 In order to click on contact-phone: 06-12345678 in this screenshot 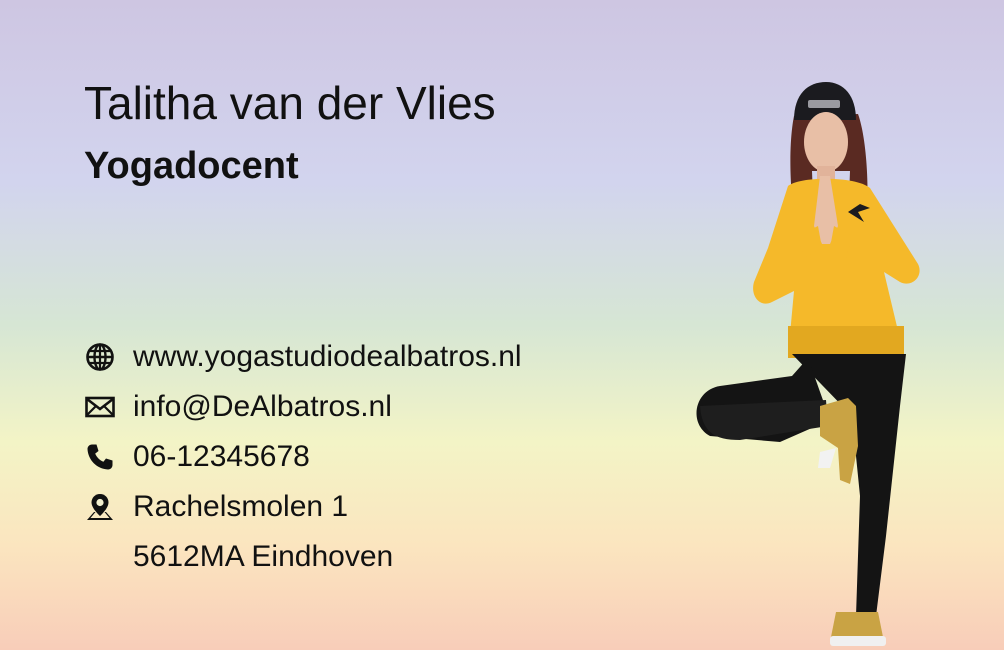, I will do `click(303, 457)`.